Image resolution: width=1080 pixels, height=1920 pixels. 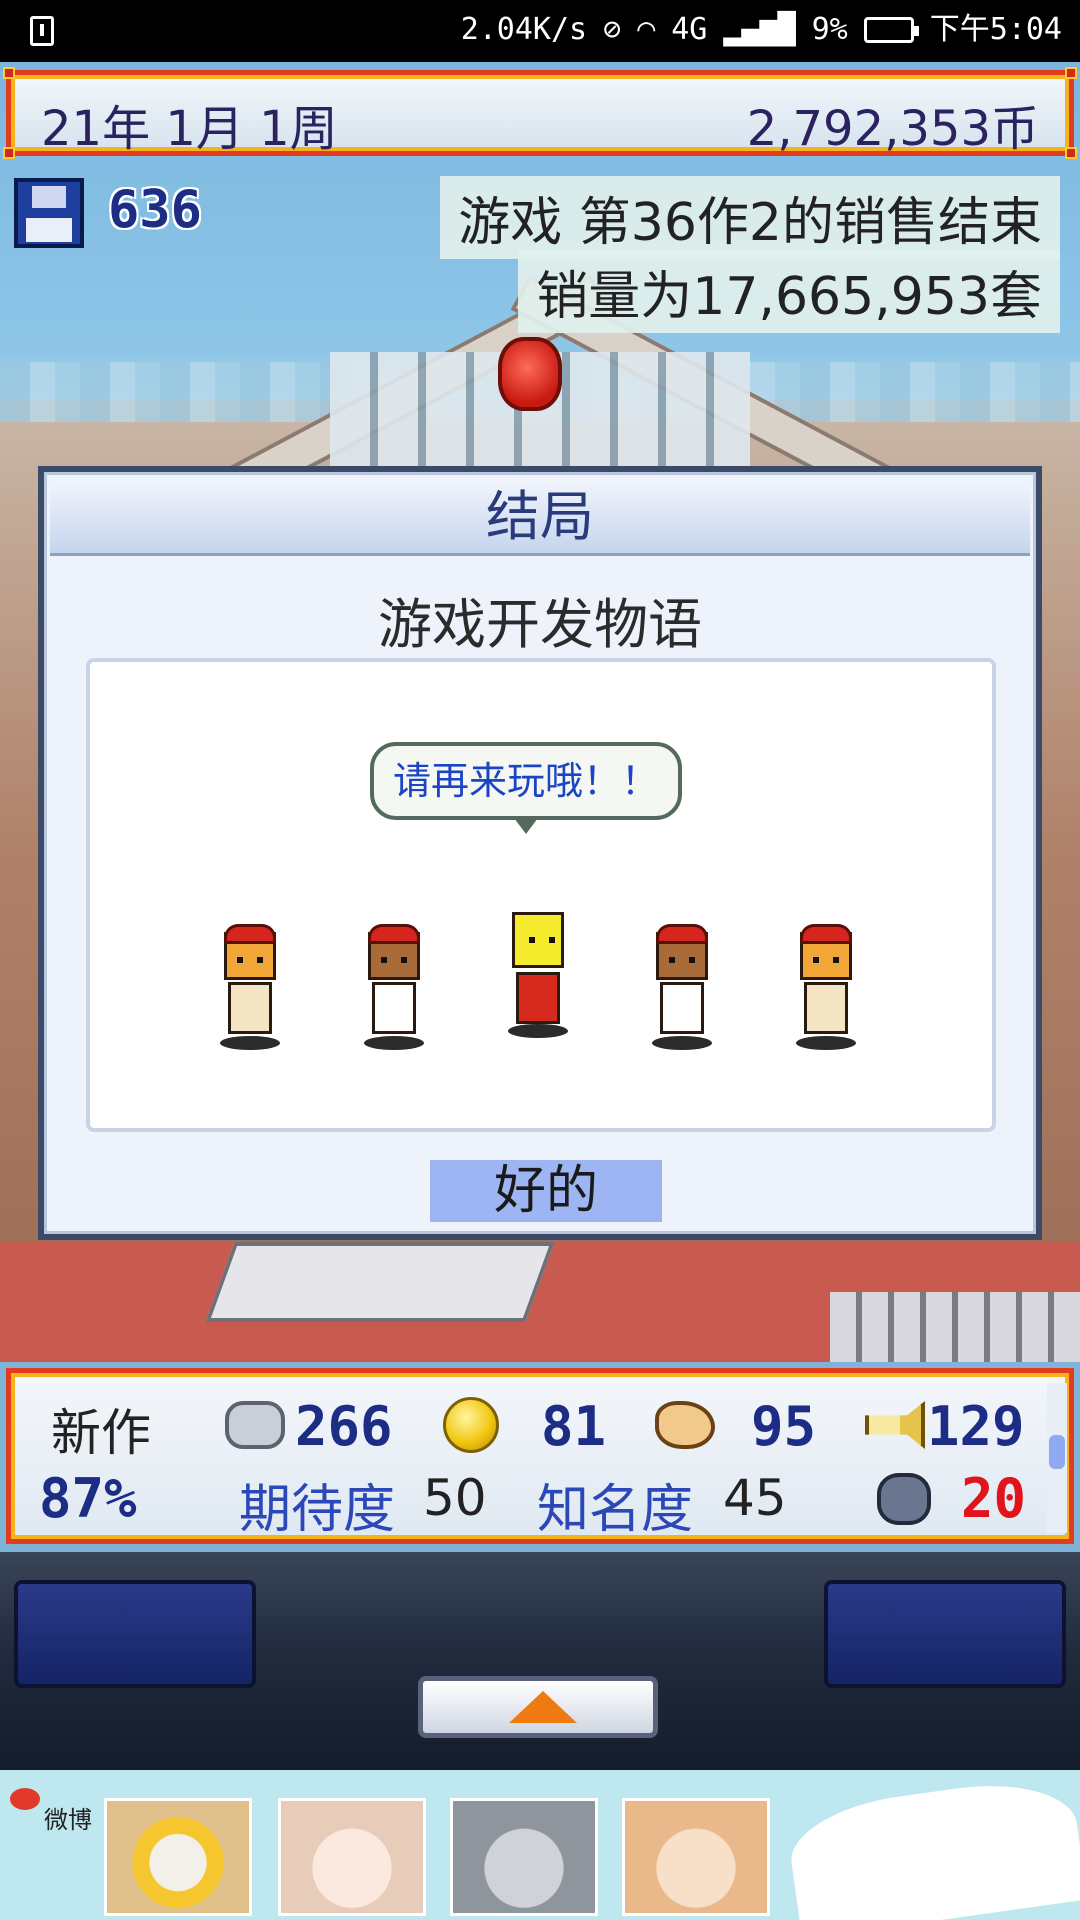 I want to click on mute-icon: ⊘, so click(x=612, y=29).